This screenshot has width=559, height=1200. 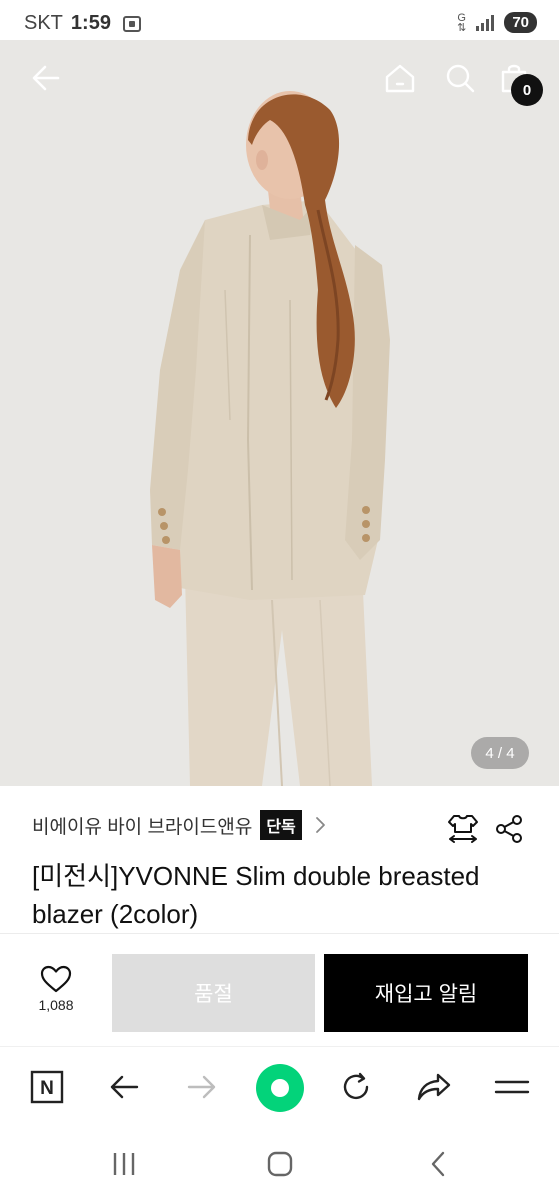 I want to click on brand-link: 비에이유 바이 브라이드앤유 단독, so click(x=181, y=825).